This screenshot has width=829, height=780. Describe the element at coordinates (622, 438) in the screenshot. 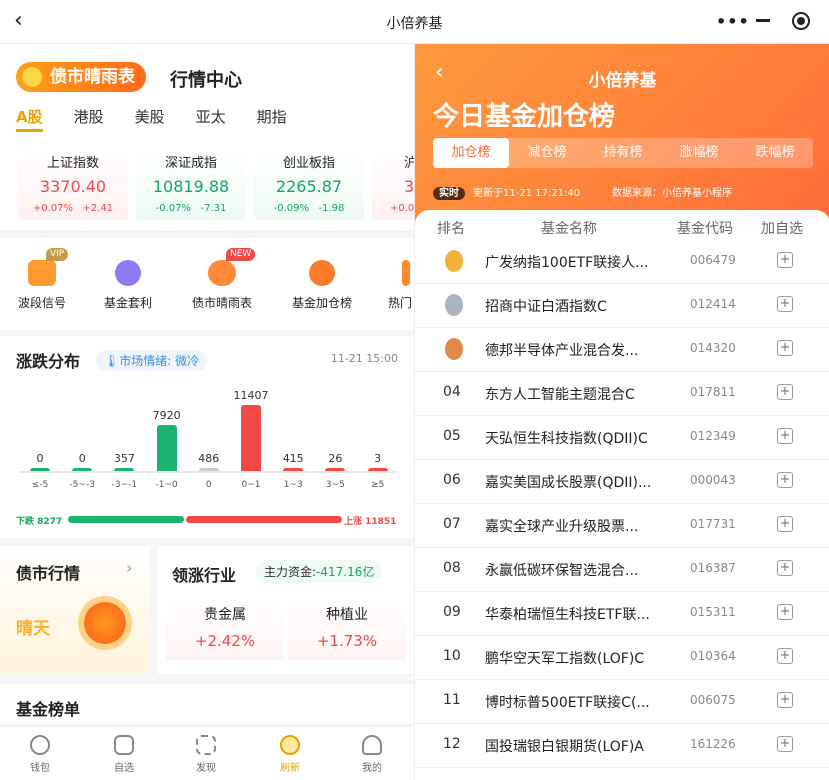

I see `fund-row: 05 天弘恒生科技指数(QDII)C 012349 +` at that location.